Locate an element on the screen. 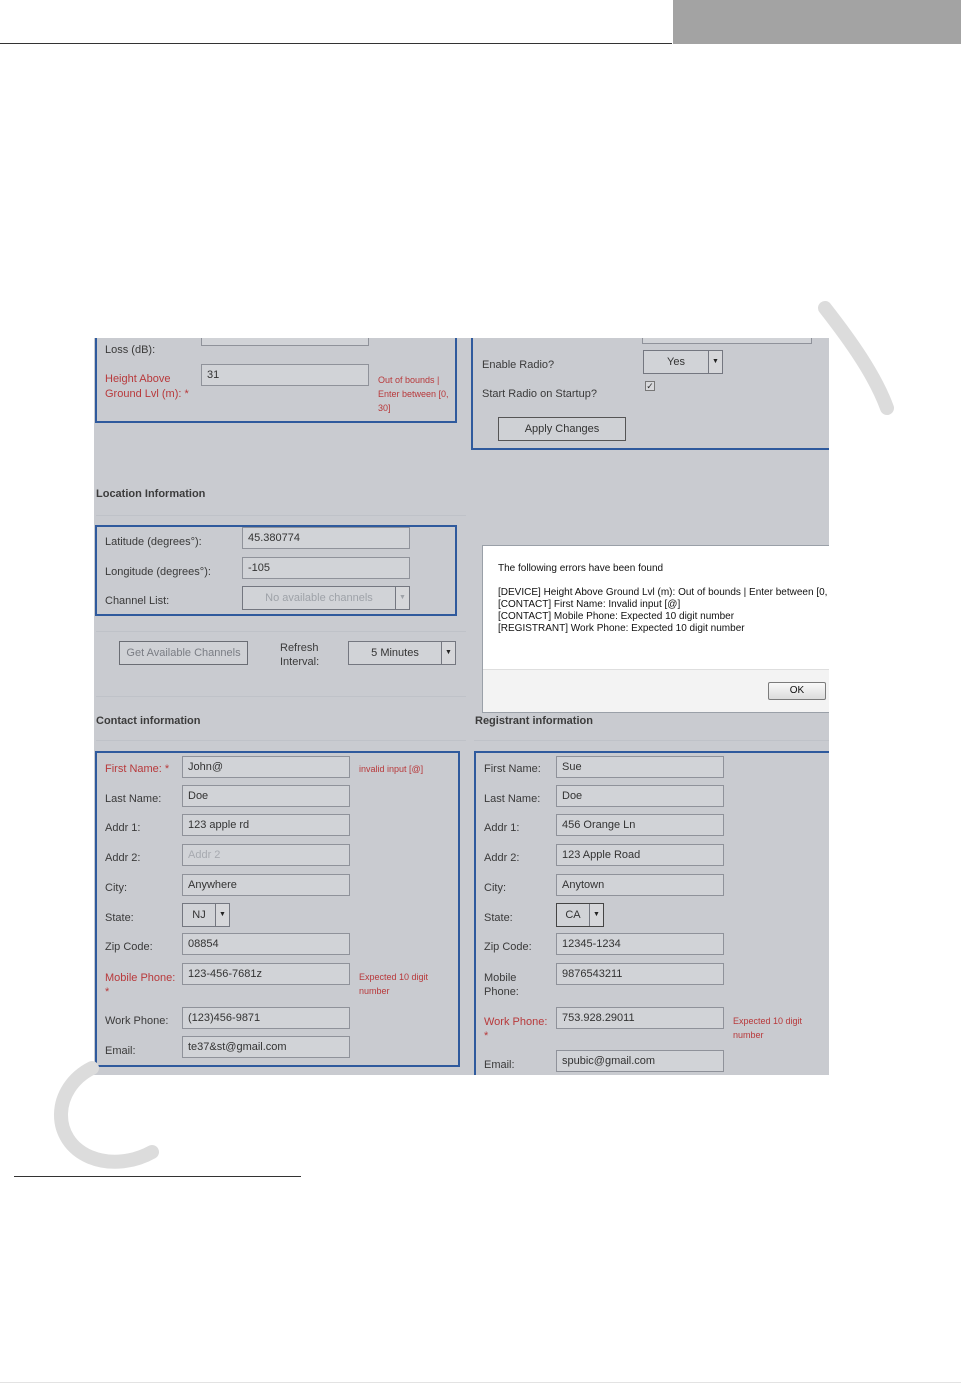 This screenshot has height=1385, width=961. enable-radio-label: Enable Radio? is located at coordinates (518, 365).